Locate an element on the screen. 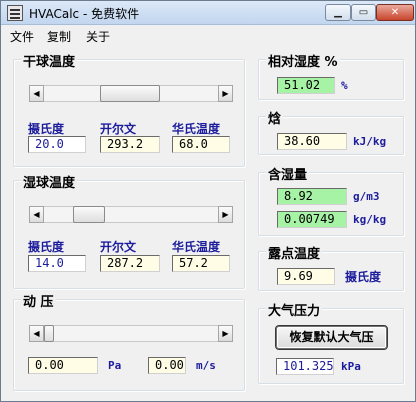 The width and height of the screenshot is (416, 402). dry-bulb-celsius-field: 20.0 is located at coordinates (57, 144).